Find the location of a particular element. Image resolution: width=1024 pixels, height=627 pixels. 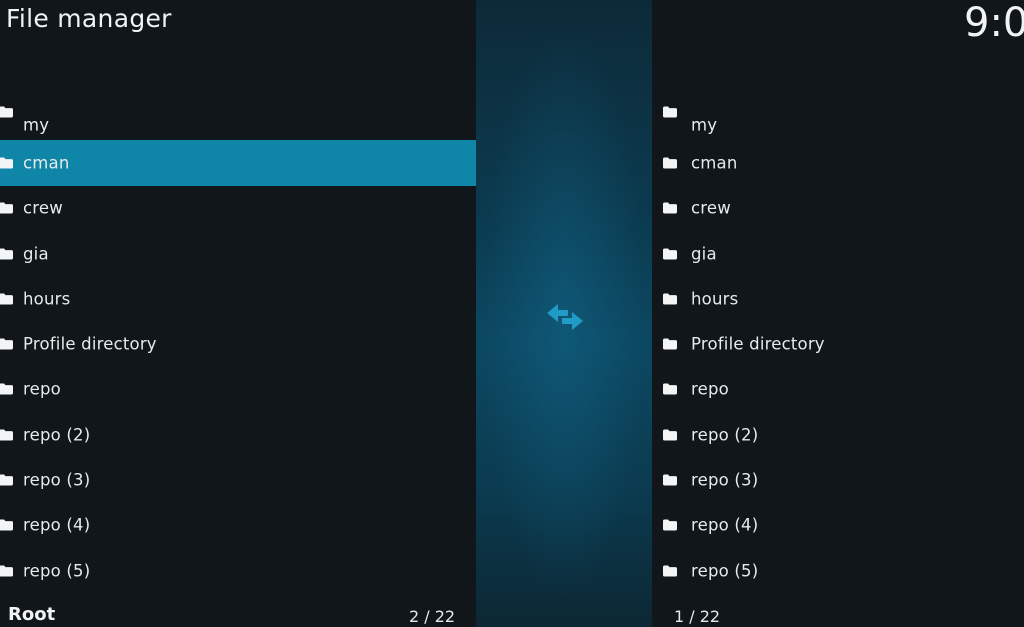

swap-arrows-icon is located at coordinates (565, 317).